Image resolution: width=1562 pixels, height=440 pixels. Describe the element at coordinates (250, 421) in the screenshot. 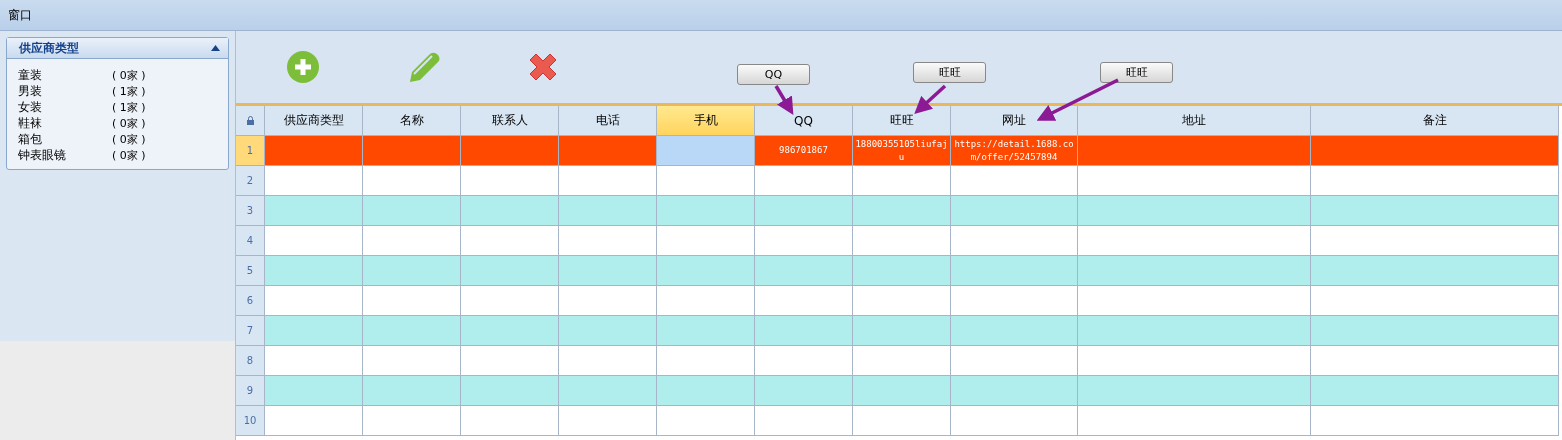

I see `row-number: 10` at that location.